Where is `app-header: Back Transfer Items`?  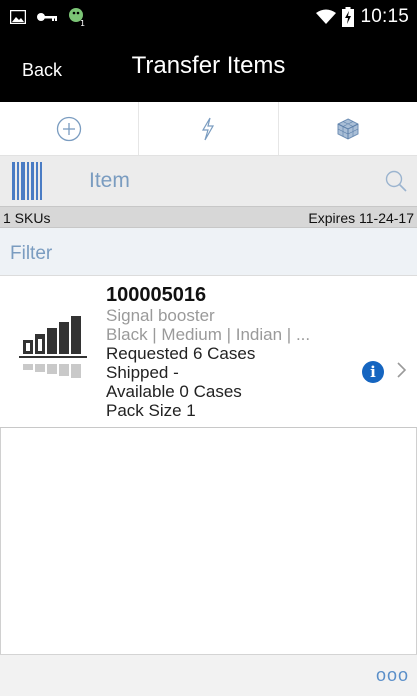 app-header: Back Transfer Items is located at coordinates (208, 68).